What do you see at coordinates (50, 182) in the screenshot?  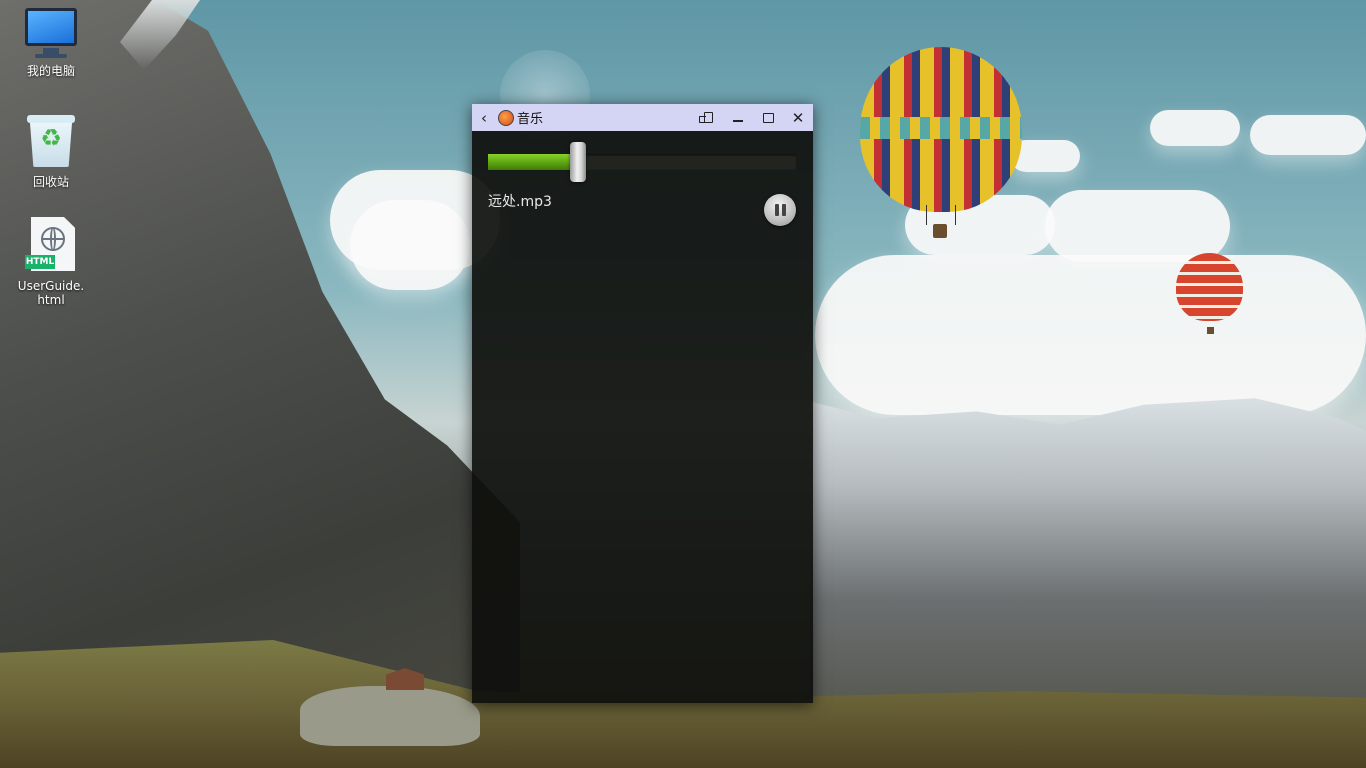 I see `desktop-icon-label: 回收站` at bounding box center [50, 182].